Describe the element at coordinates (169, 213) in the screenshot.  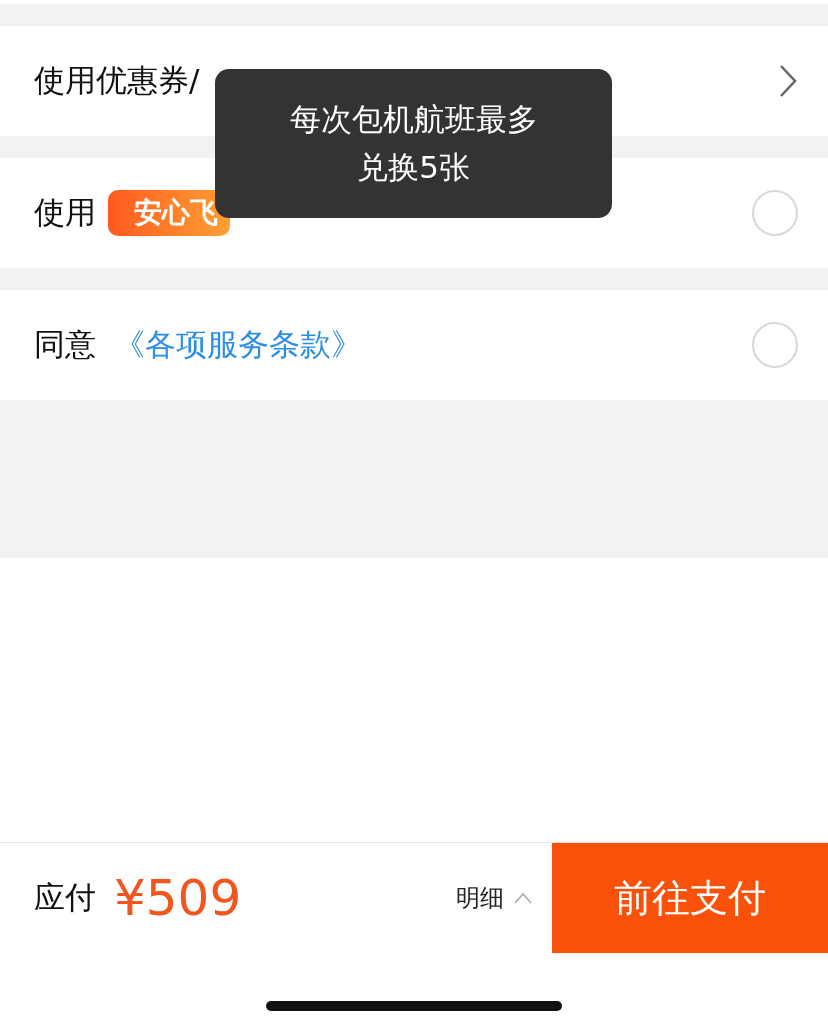
I see `brand-badge: 安心飞` at that location.